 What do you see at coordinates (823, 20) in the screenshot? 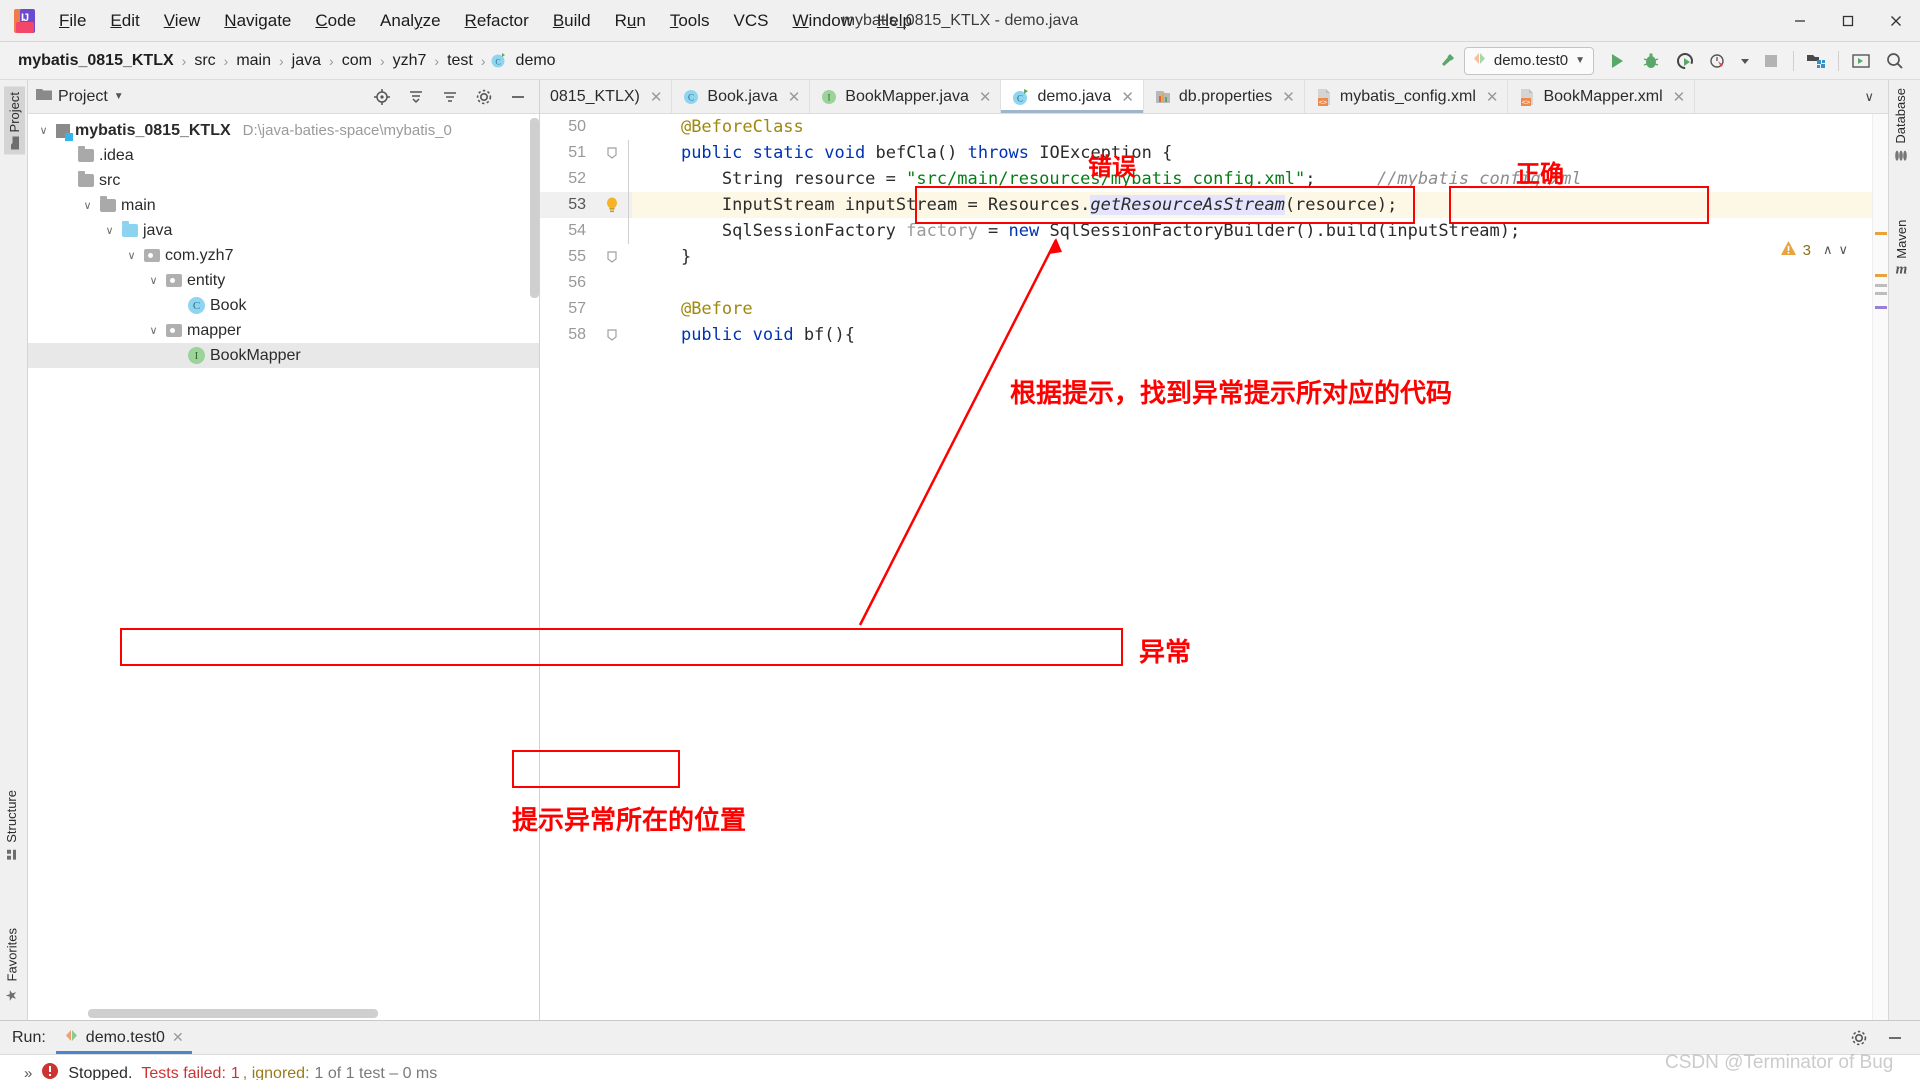
I see `menu-item-window: Window` at bounding box center [823, 20].